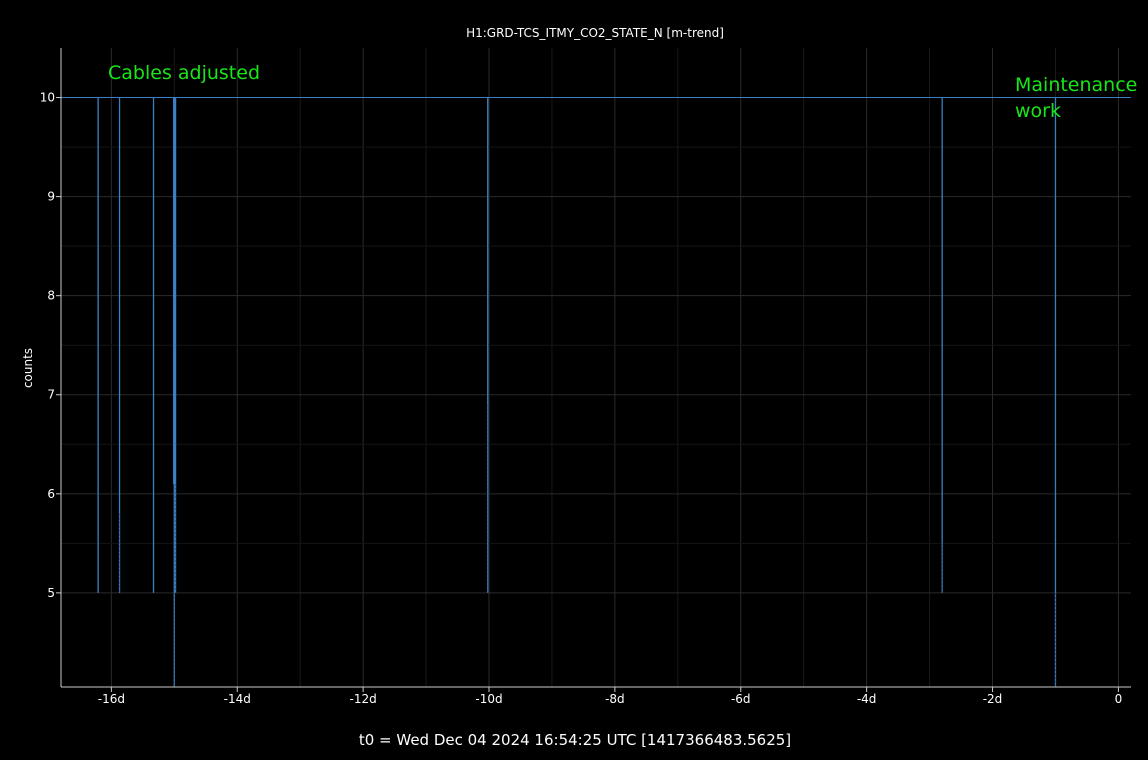 Image resolution: width=1148 pixels, height=760 pixels. What do you see at coordinates (1076, 85) in the screenshot?
I see `annotation-maintenance: Maintenance` at bounding box center [1076, 85].